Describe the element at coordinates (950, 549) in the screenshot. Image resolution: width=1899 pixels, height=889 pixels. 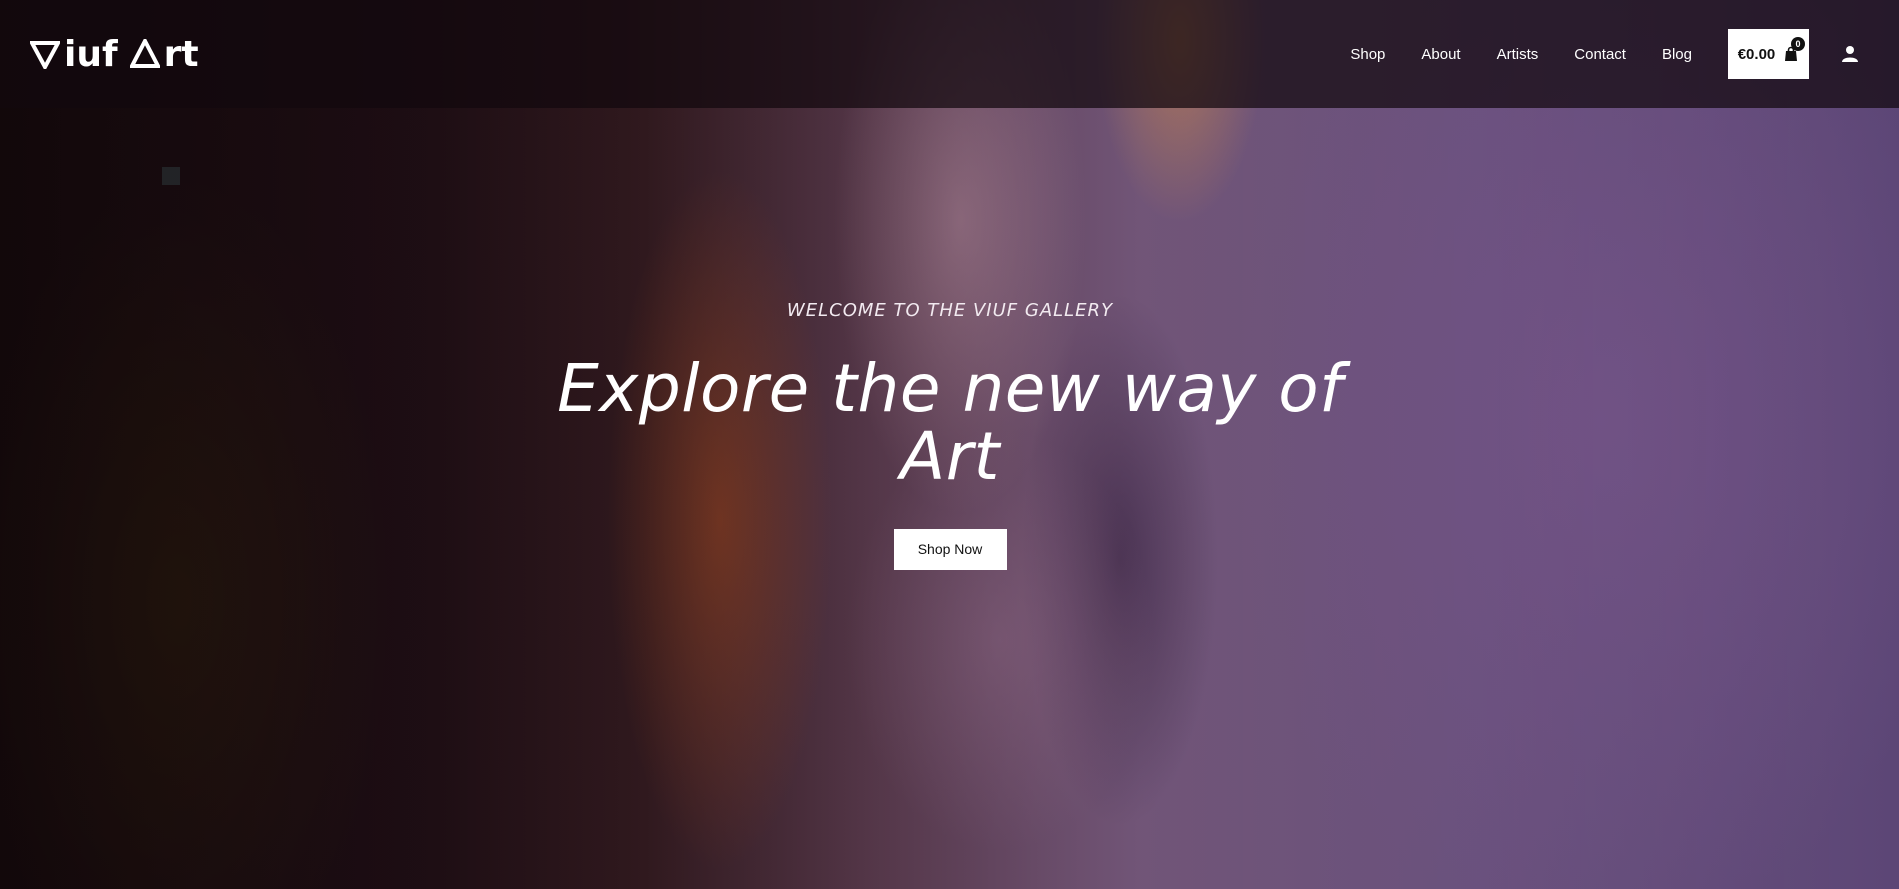
I see `shop-now-button: Shop Now` at that location.